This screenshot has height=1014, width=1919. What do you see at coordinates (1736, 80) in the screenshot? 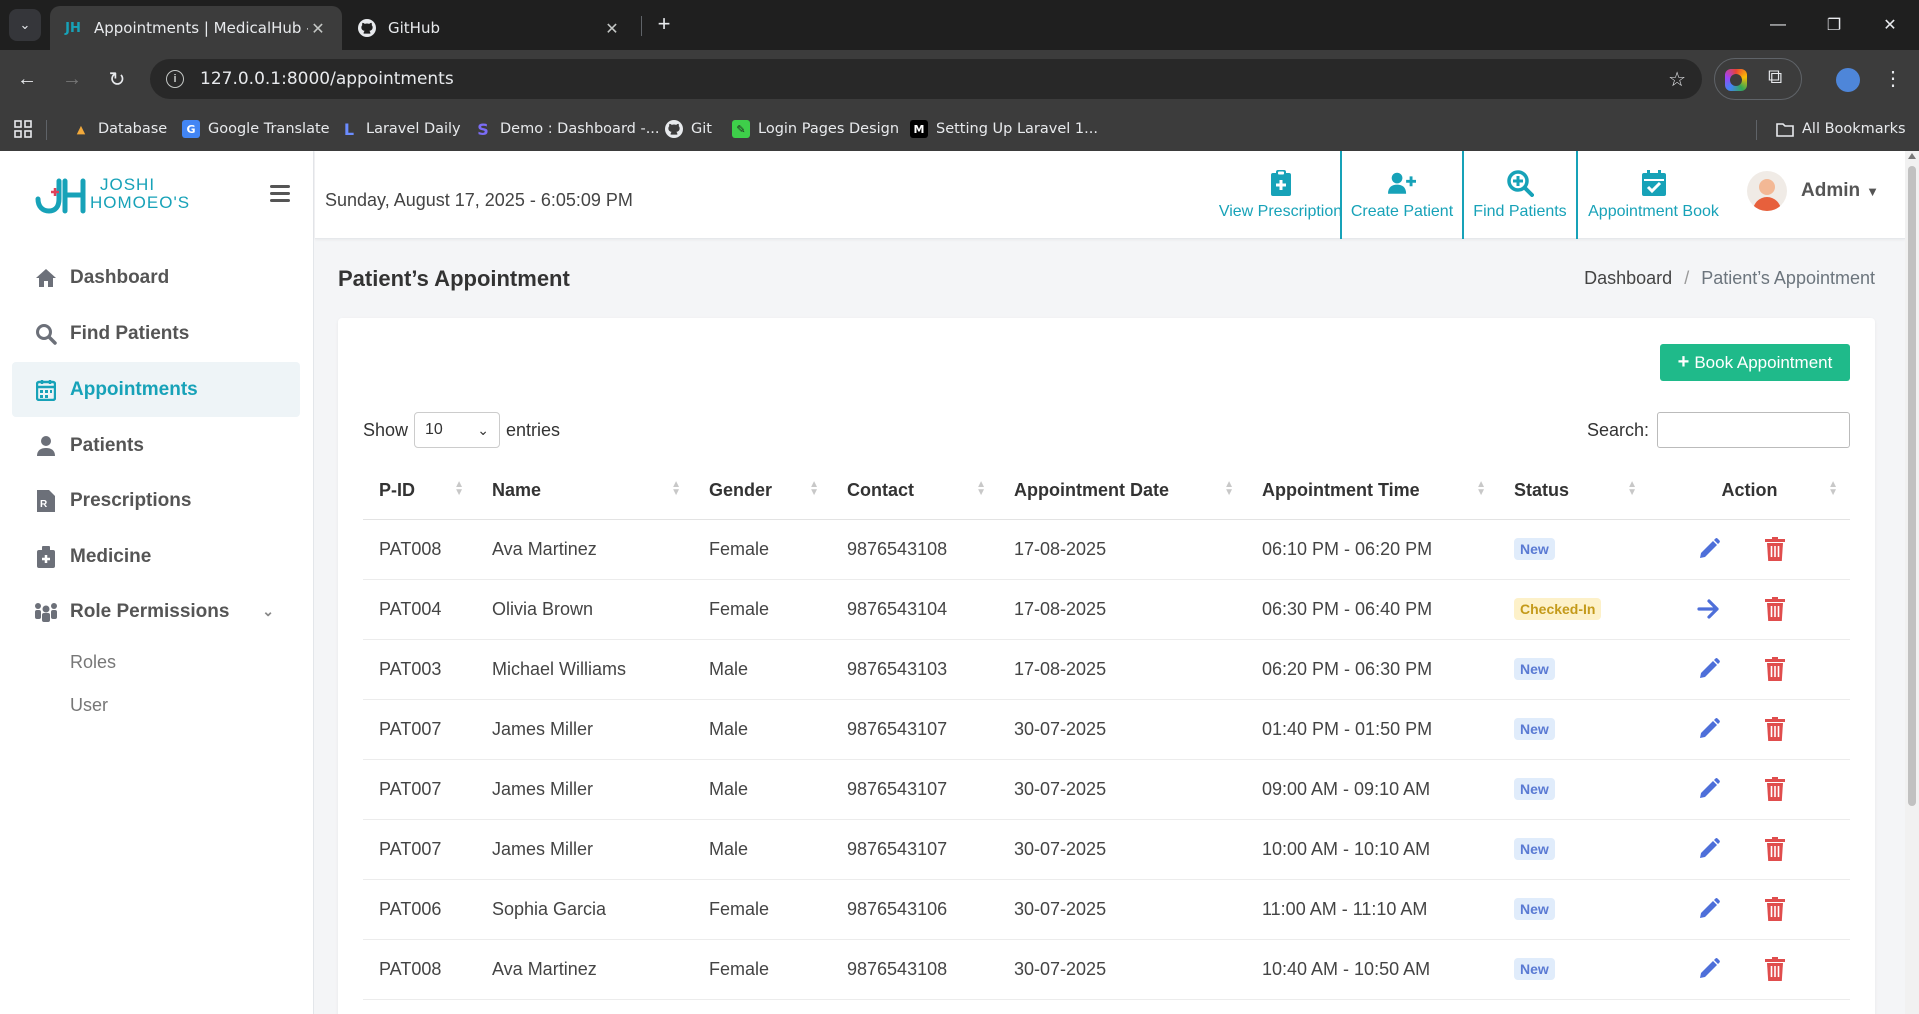
I see `colorful-extension-icon` at bounding box center [1736, 80].